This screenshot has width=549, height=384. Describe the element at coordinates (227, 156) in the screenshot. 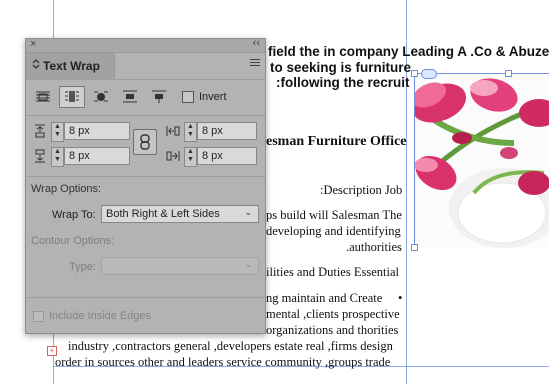

I see `right-offset-input: 8 px` at that location.